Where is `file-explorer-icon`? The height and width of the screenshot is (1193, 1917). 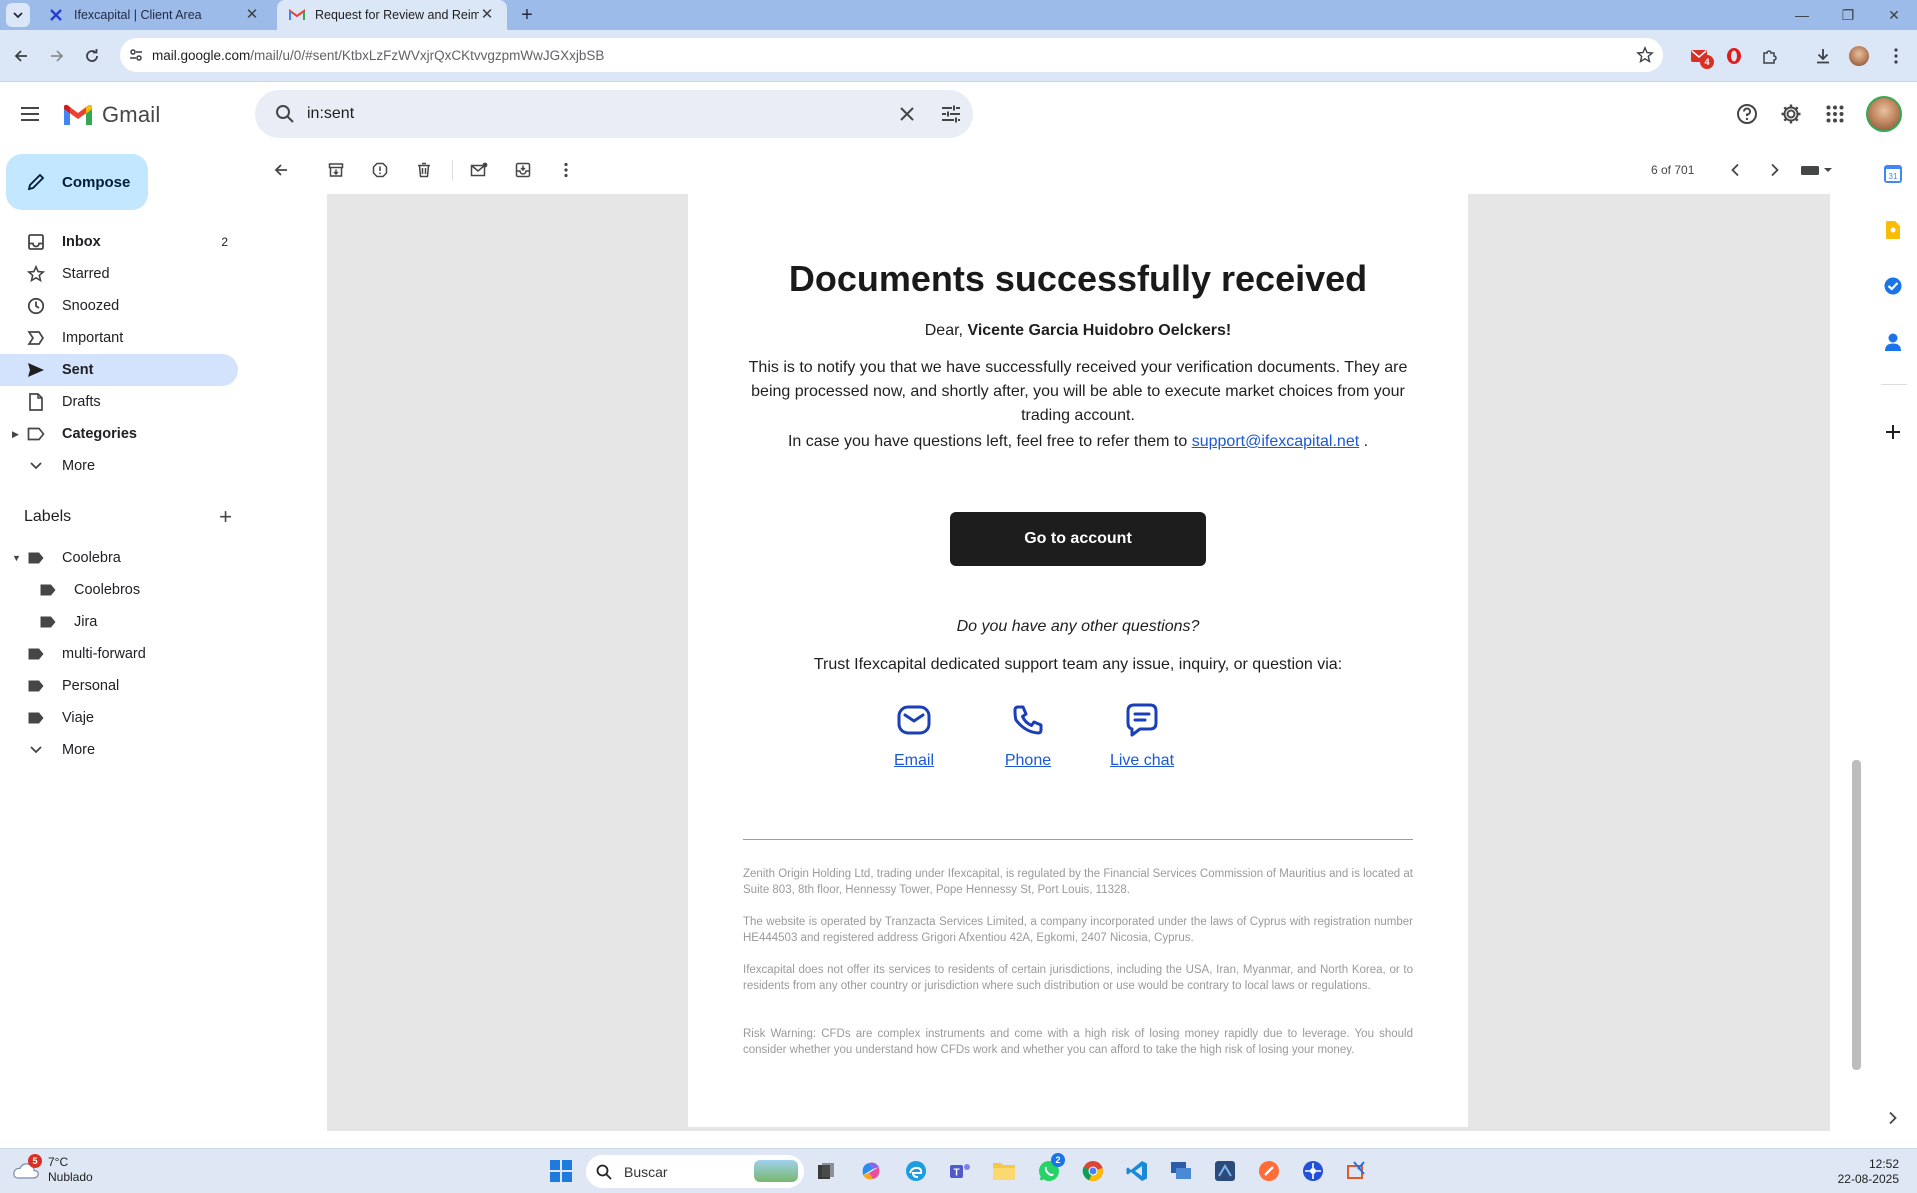 file-explorer-icon is located at coordinates (1004, 1171).